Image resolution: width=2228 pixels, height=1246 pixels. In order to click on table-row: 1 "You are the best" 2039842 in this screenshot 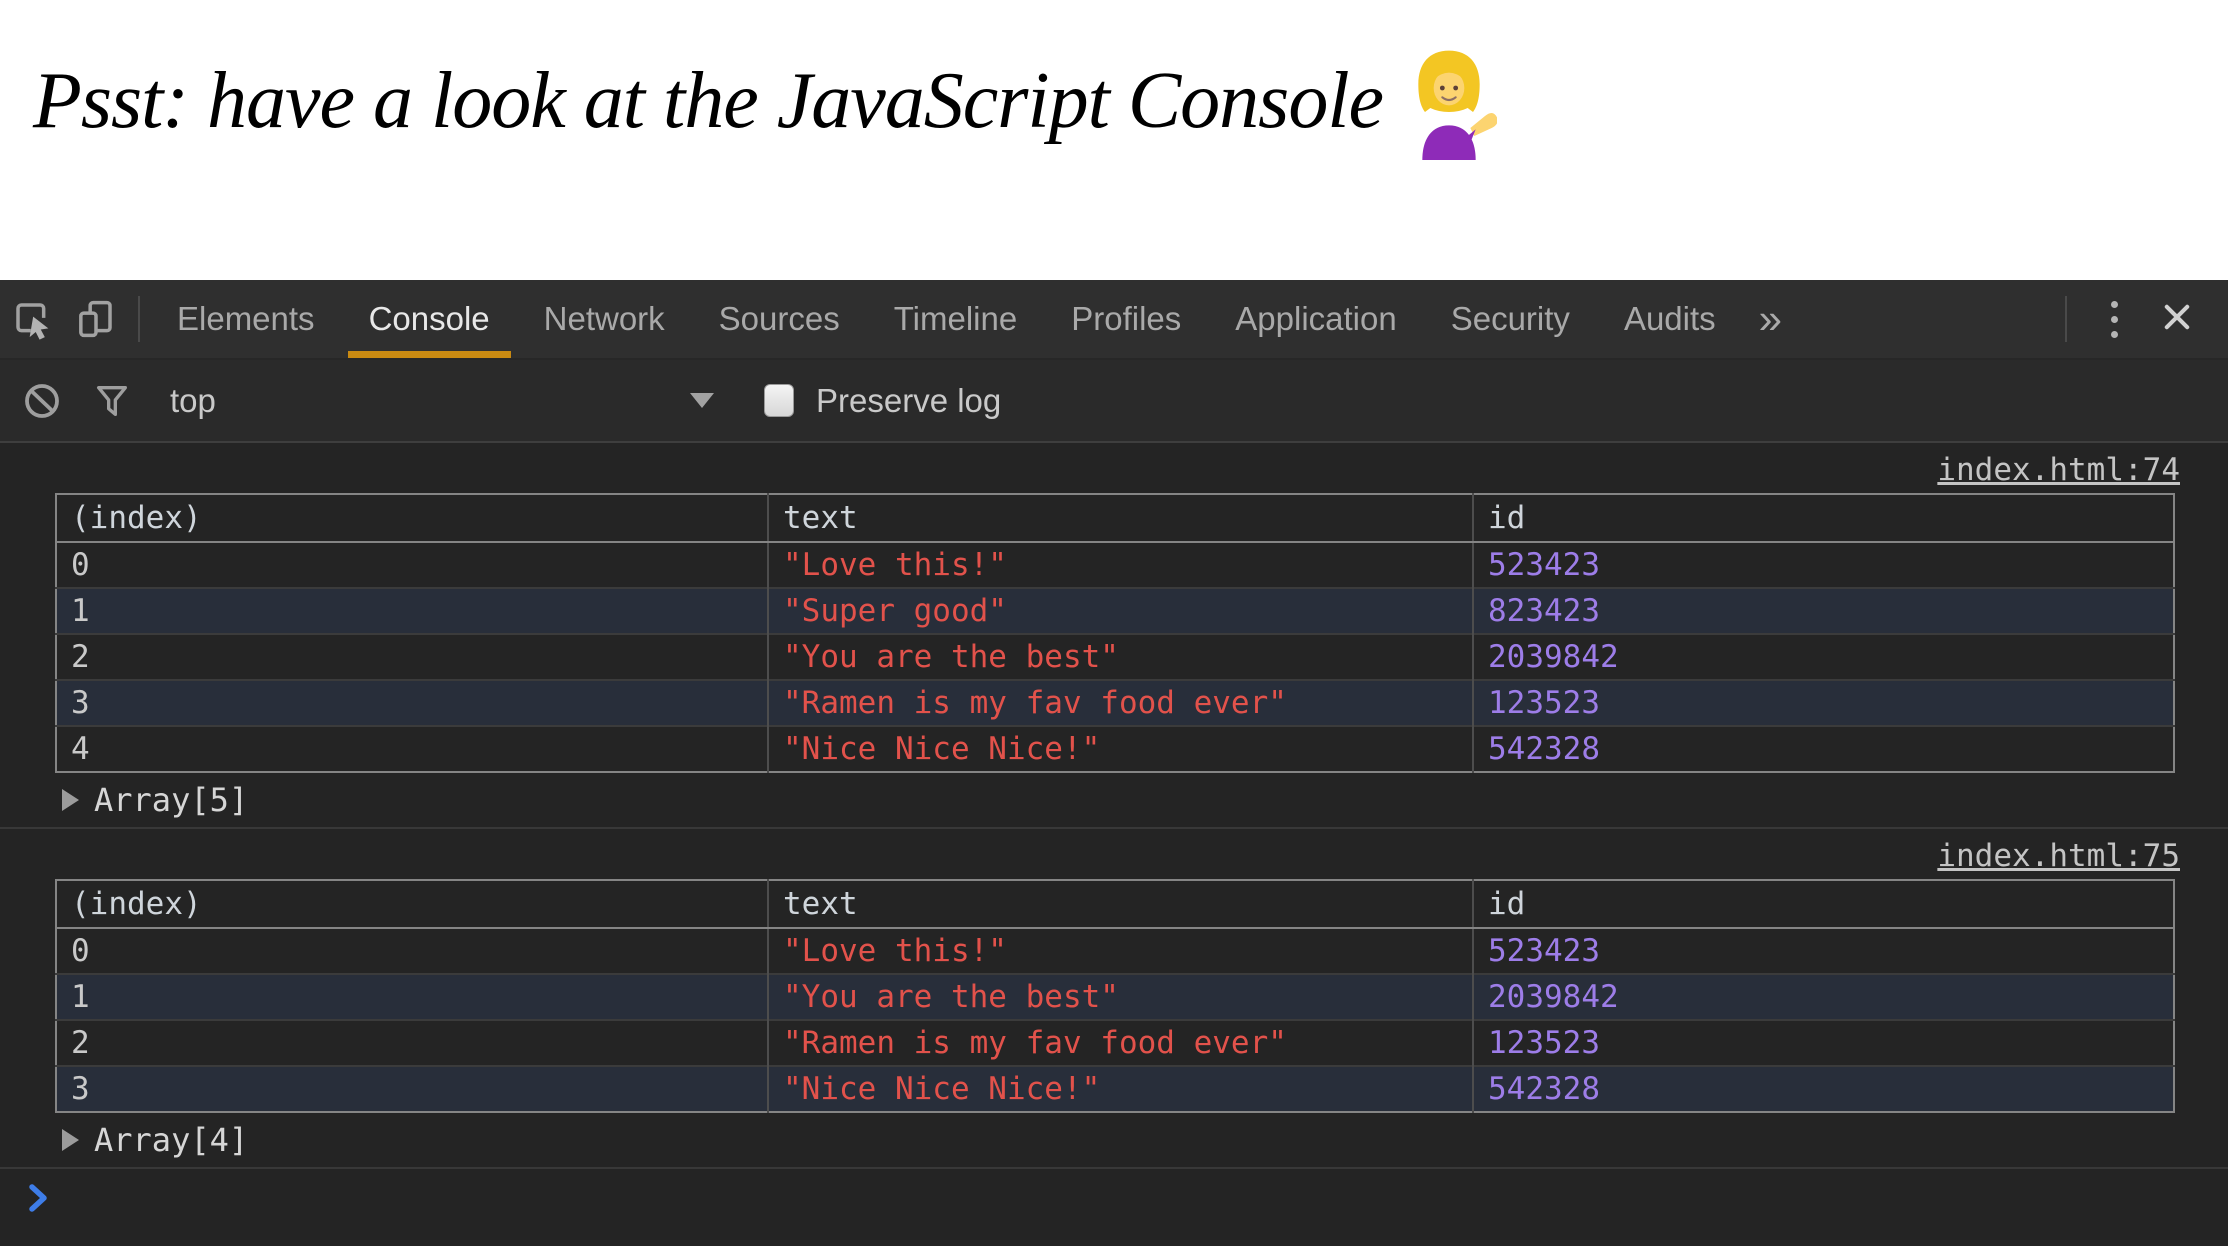, I will do `click(1115, 996)`.